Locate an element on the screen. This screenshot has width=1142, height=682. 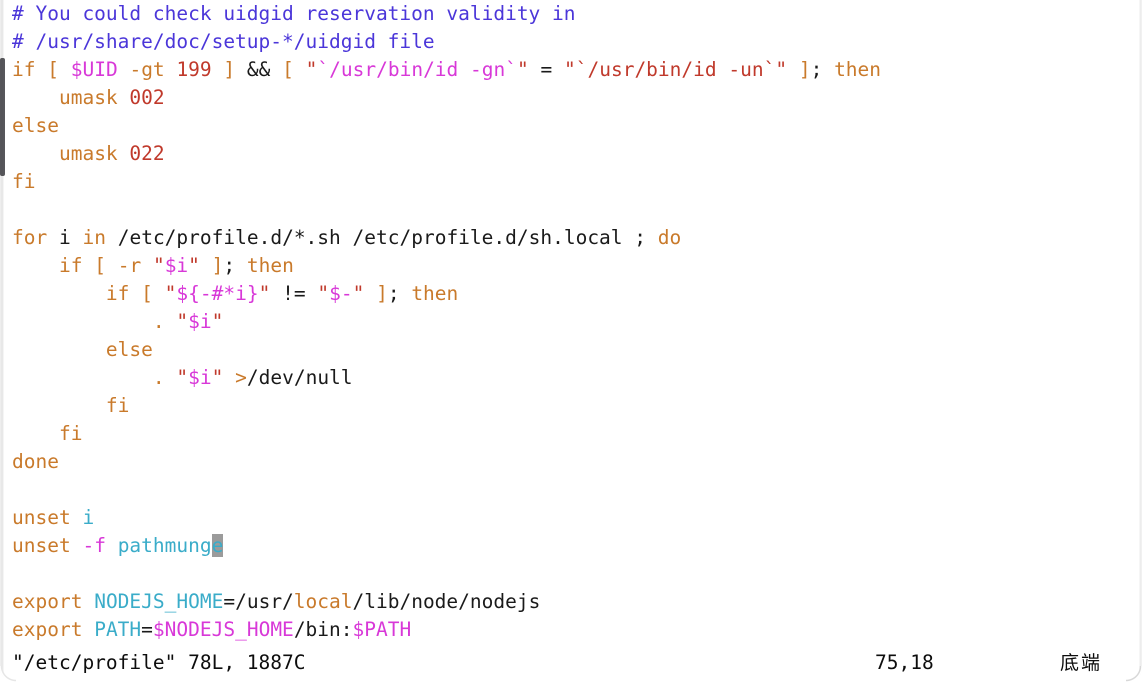
code-token: fi is located at coordinates (117, 405).